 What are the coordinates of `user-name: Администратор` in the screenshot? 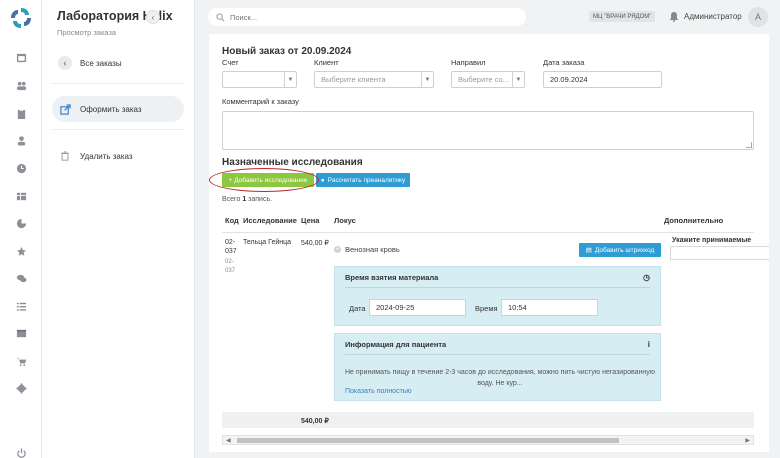 It's located at (713, 16).